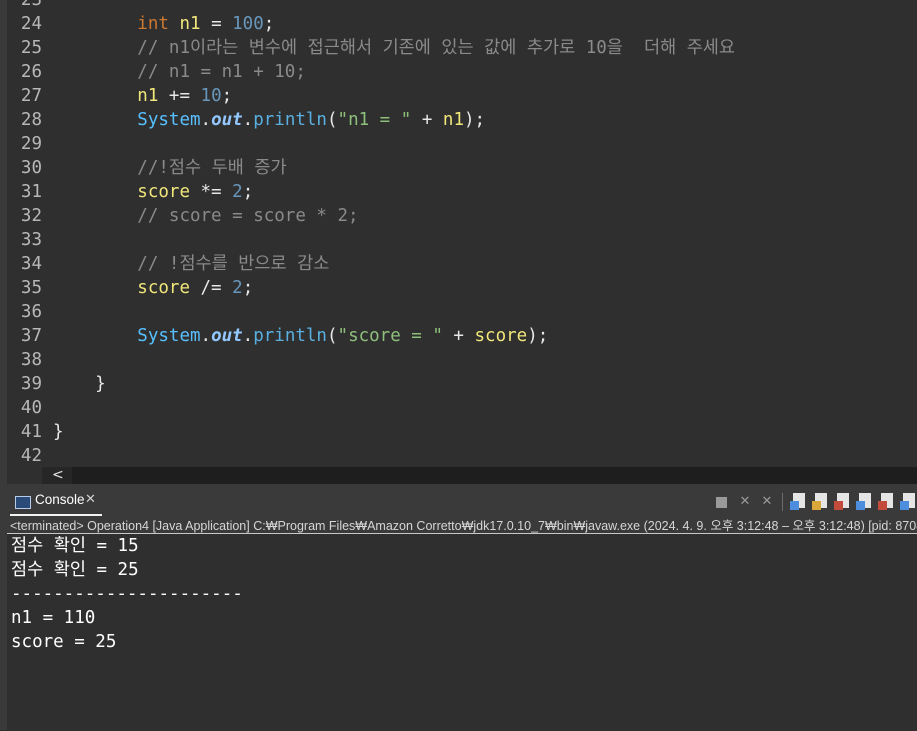 The height and width of the screenshot is (731, 917). What do you see at coordinates (31, 240) in the screenshot?
I see `line-number: 33` at bounding box center [31, 240].